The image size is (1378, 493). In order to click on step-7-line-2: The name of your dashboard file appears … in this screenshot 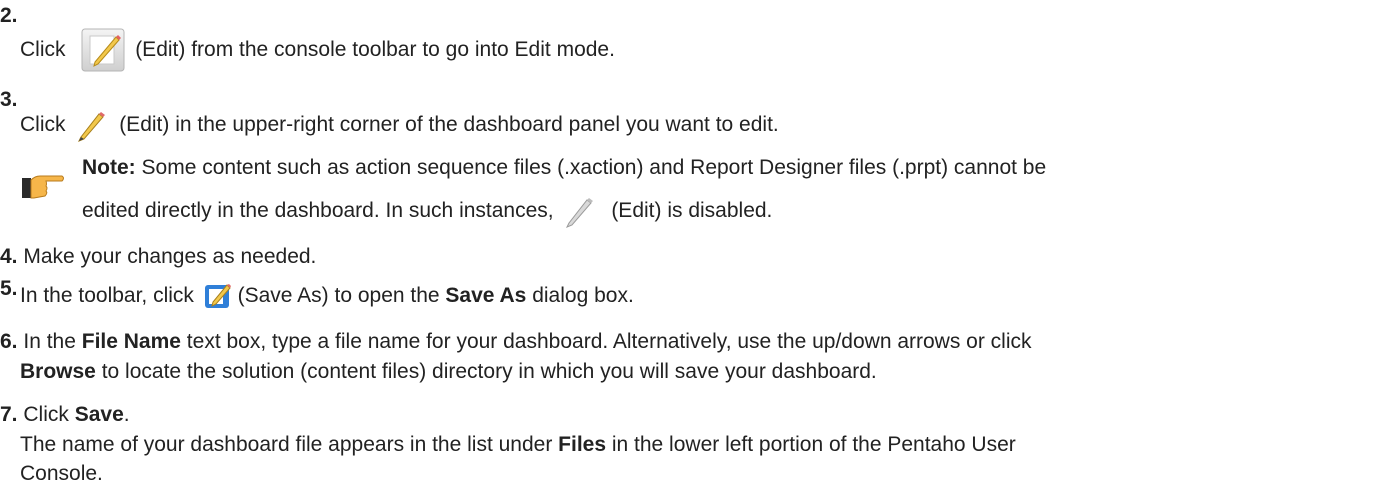, I will do `click(518, 444)`.